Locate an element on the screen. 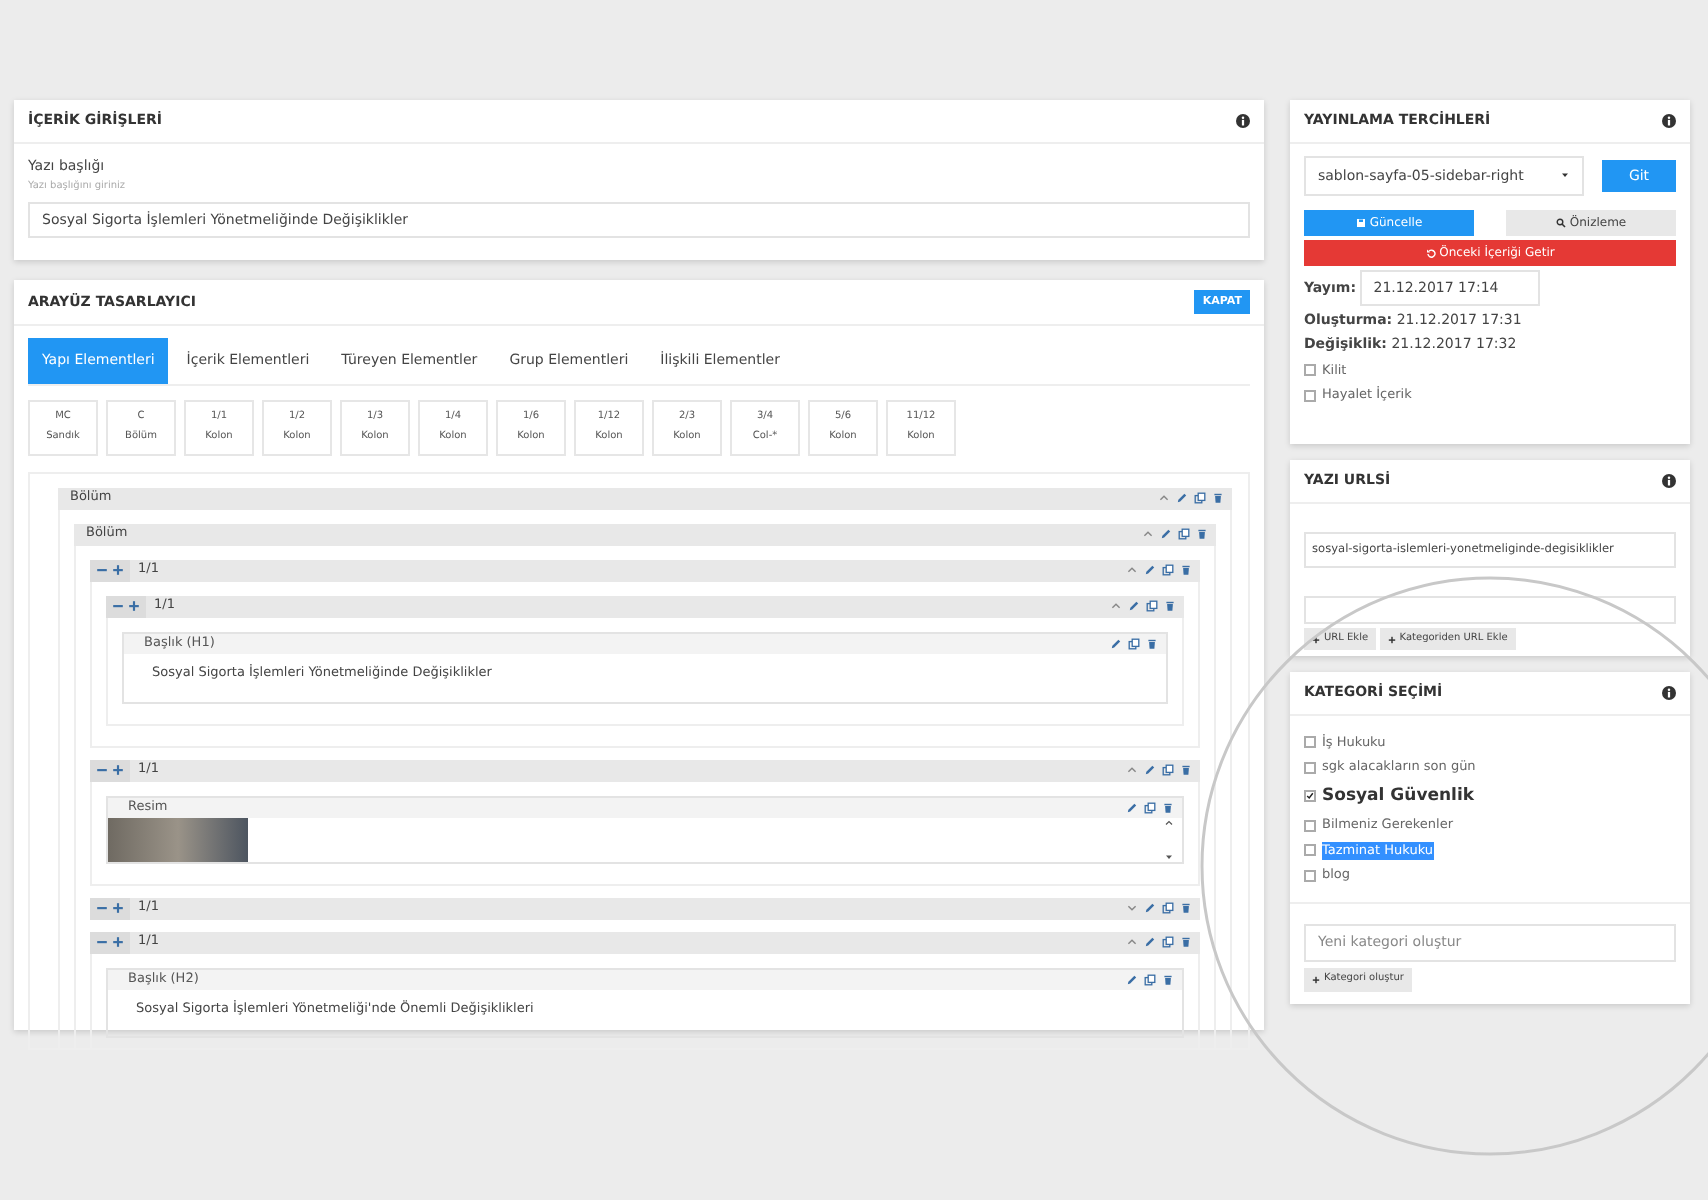 This screenshot has height=1200, width=1708. save-icon is located at coordinates (1360, 223).